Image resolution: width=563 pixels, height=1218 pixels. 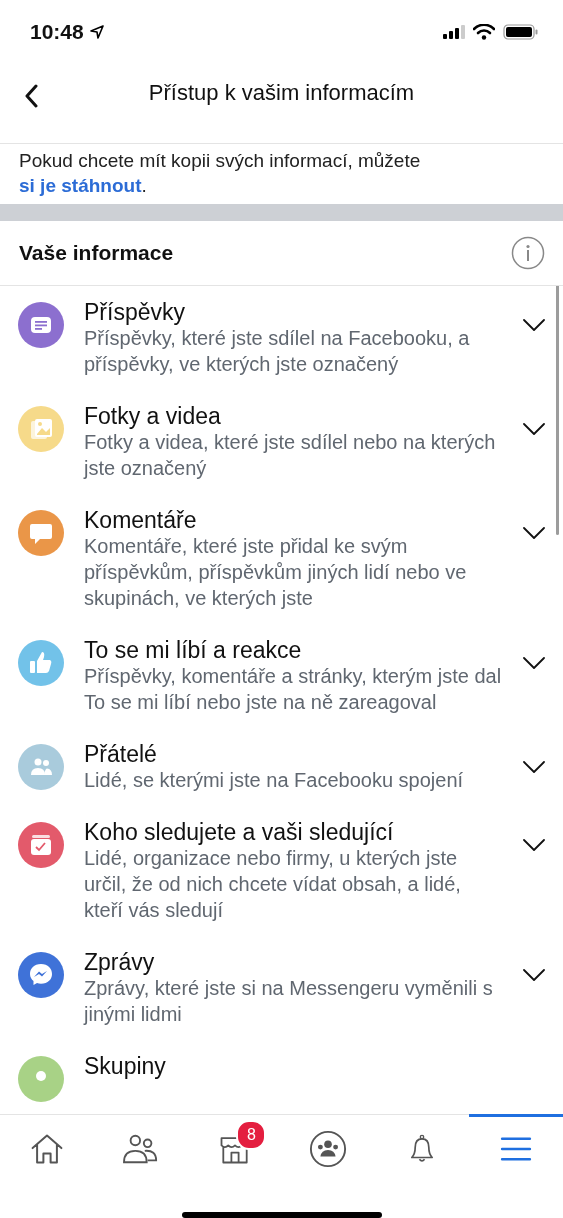 What do you see at coordinates (281, 767) in the screenshot?
I see `info-category-item: Přátelé Lidé, se kterými jste na Facebooku spojení` at bounding box center [281, 767].